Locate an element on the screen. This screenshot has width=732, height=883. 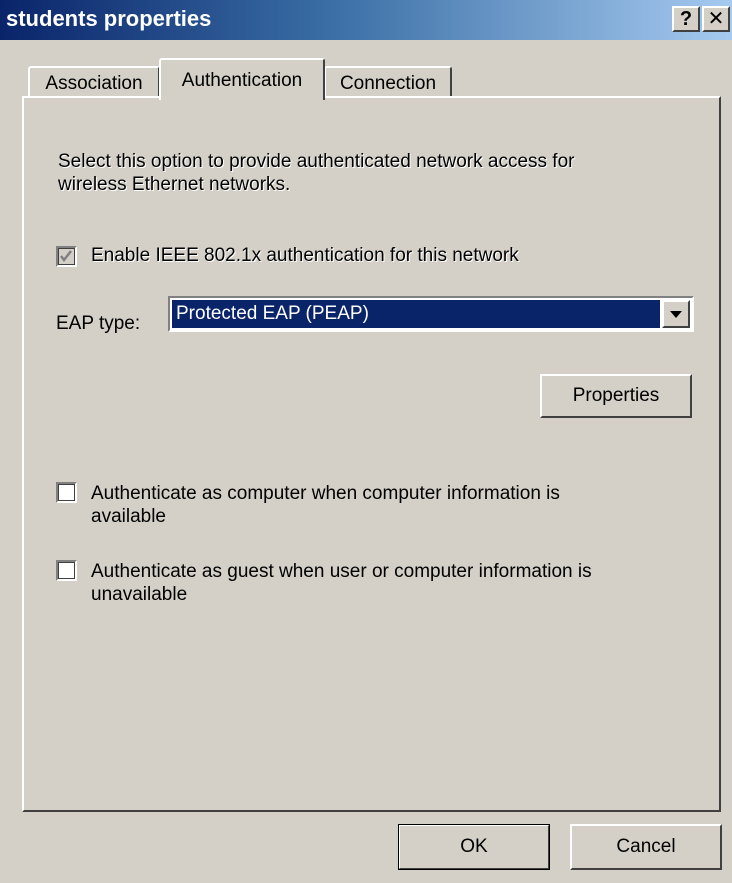
cancel-button: Cancel is located at coordinates (646, 847).